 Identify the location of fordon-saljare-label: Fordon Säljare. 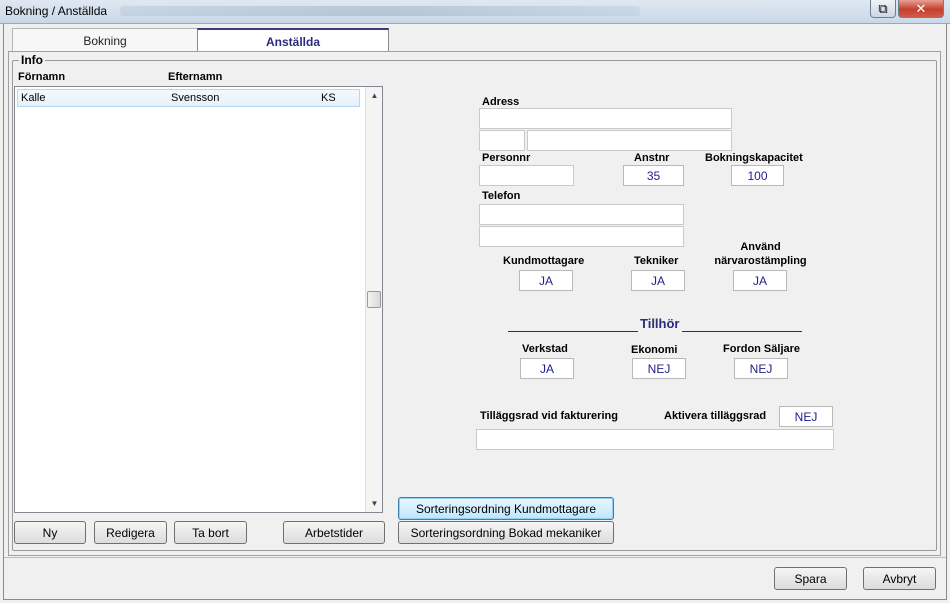
(762, 349).